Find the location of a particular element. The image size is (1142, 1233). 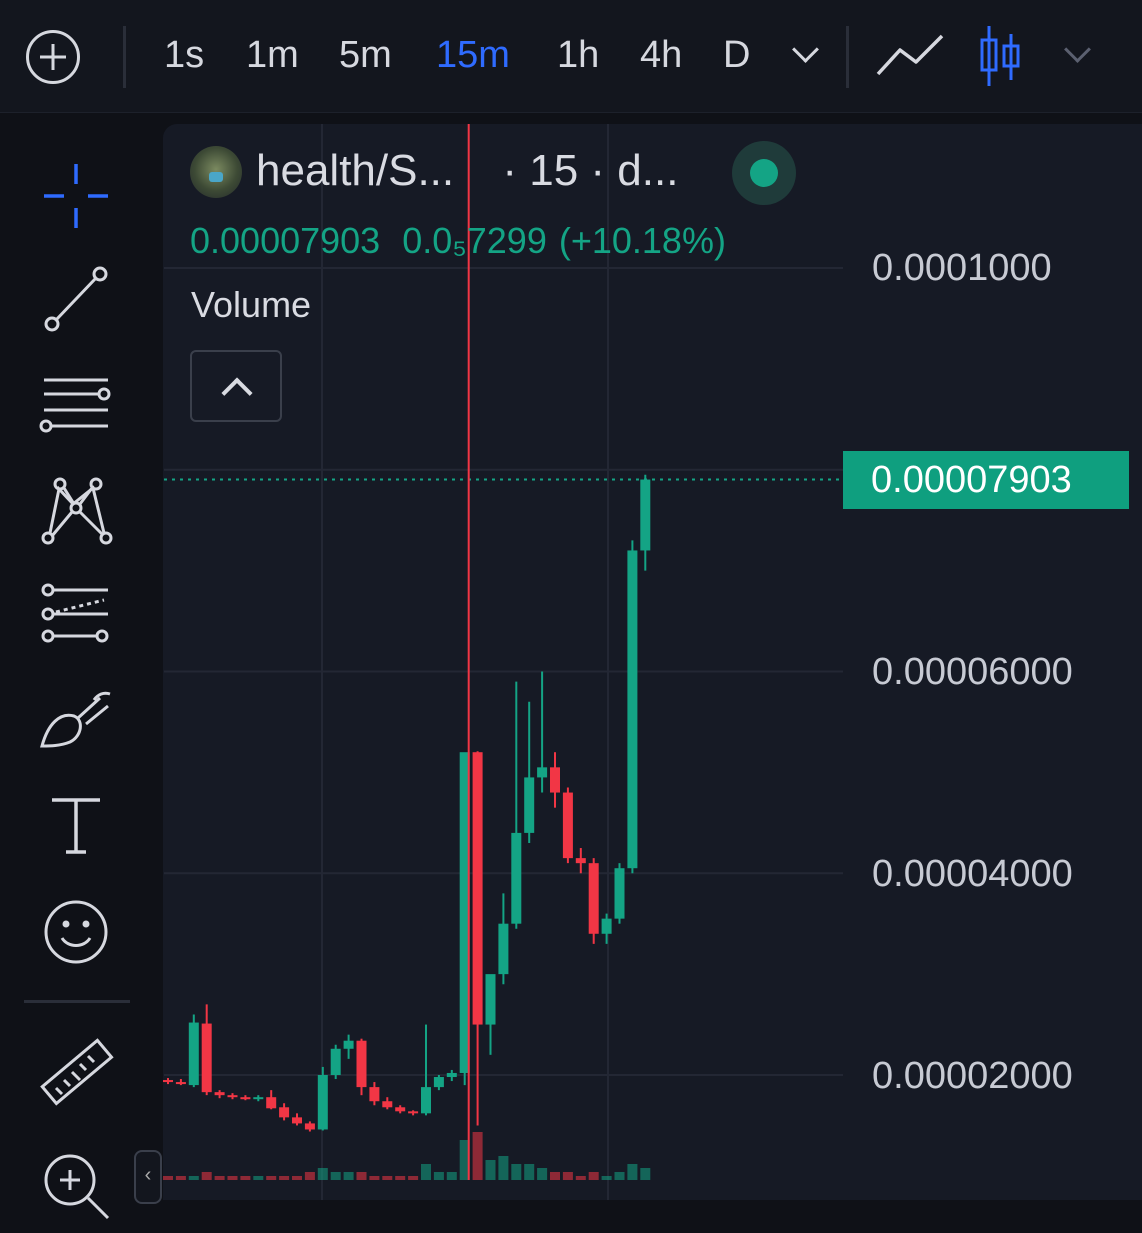

y-tick-label: 0.00004000 is located at coordinates (972, 874).